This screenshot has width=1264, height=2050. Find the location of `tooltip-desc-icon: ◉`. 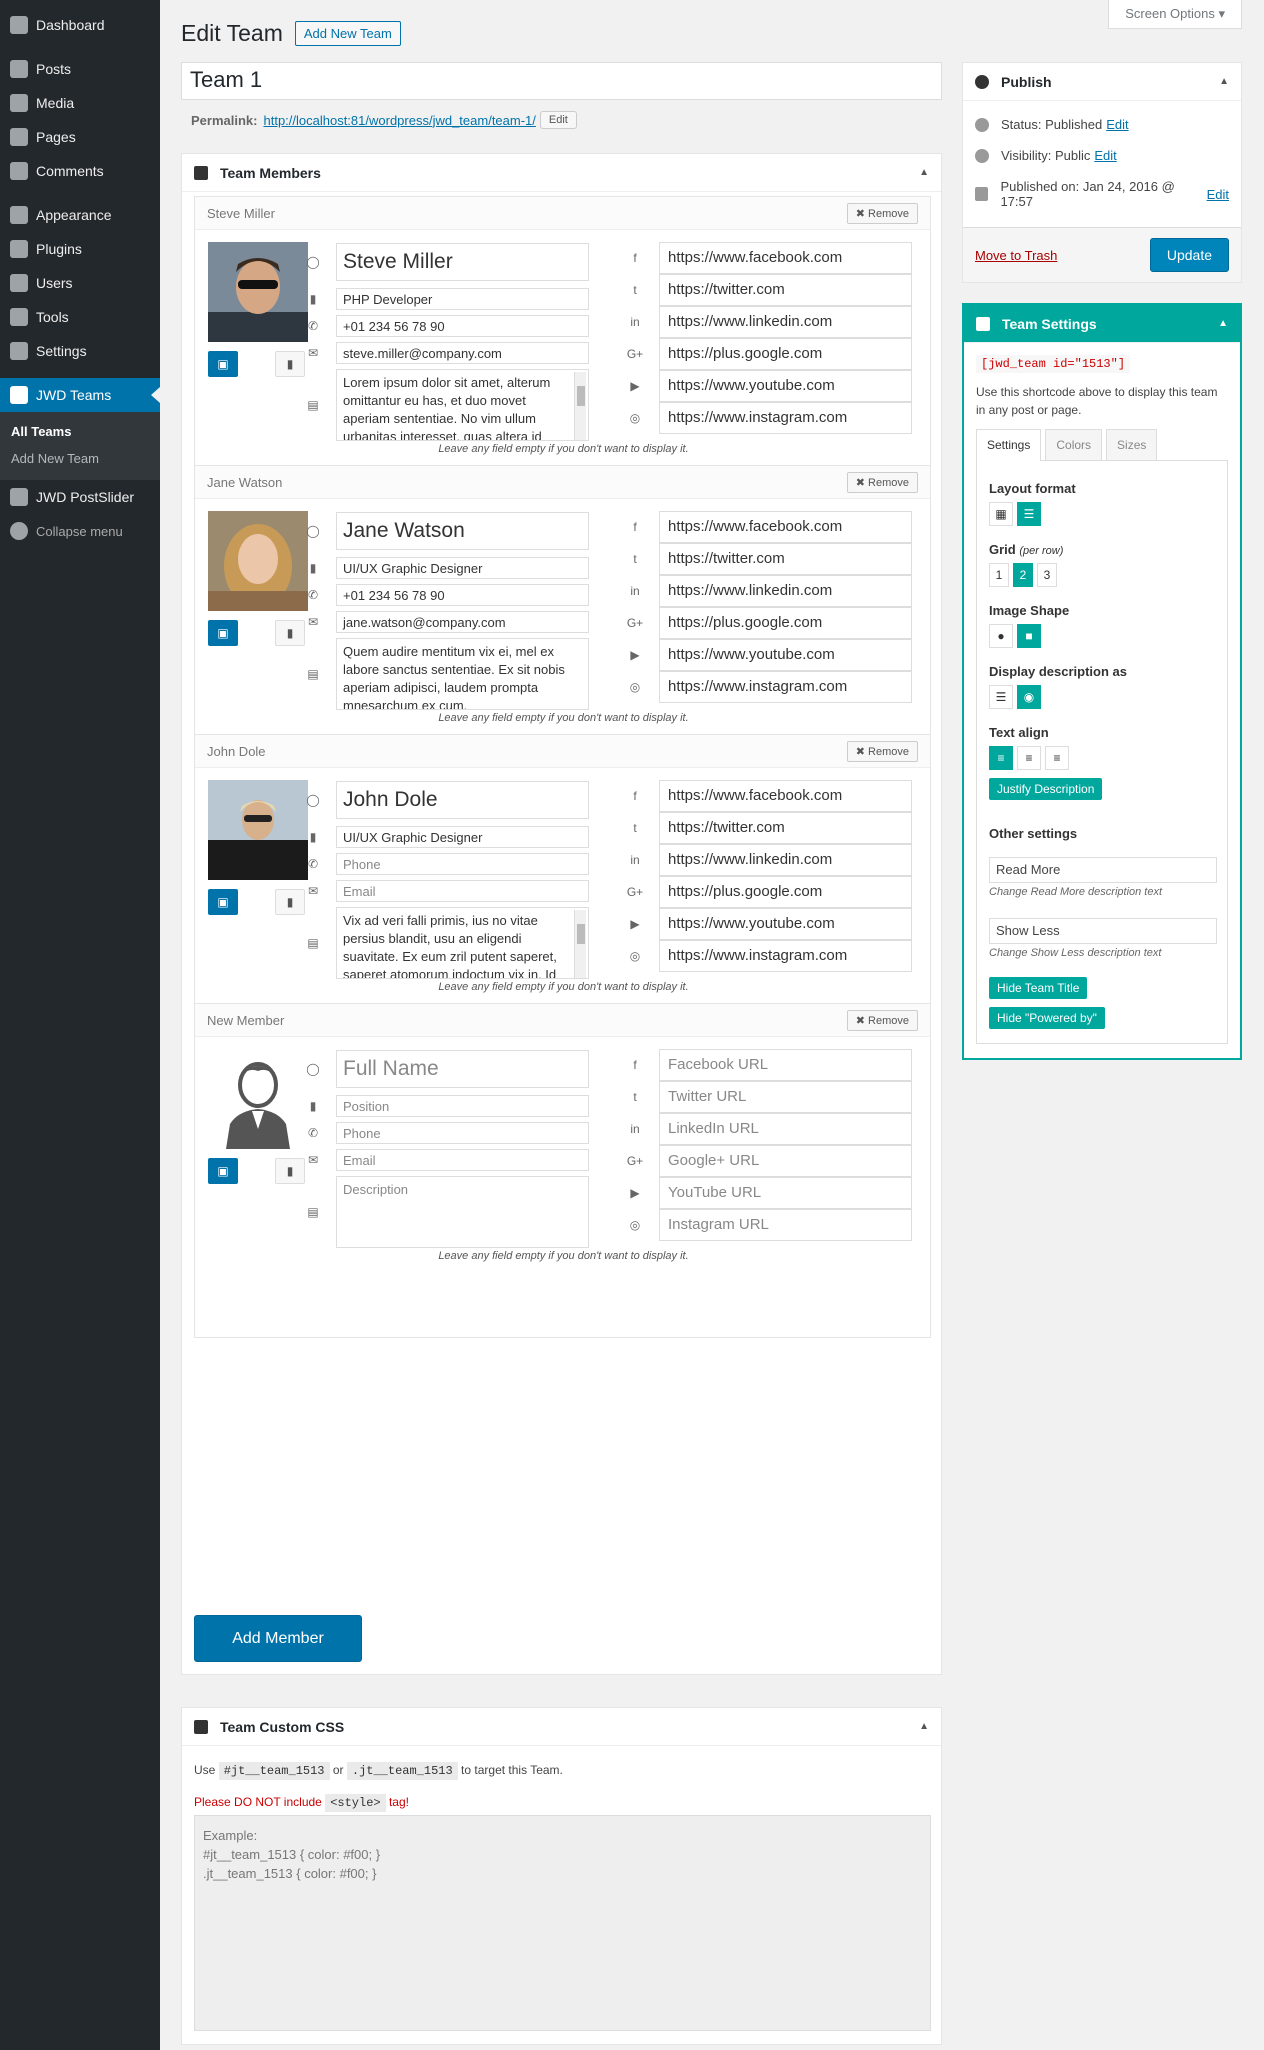

tooltip-desc-icon: ◉ is located at coordinates (1029, 697).